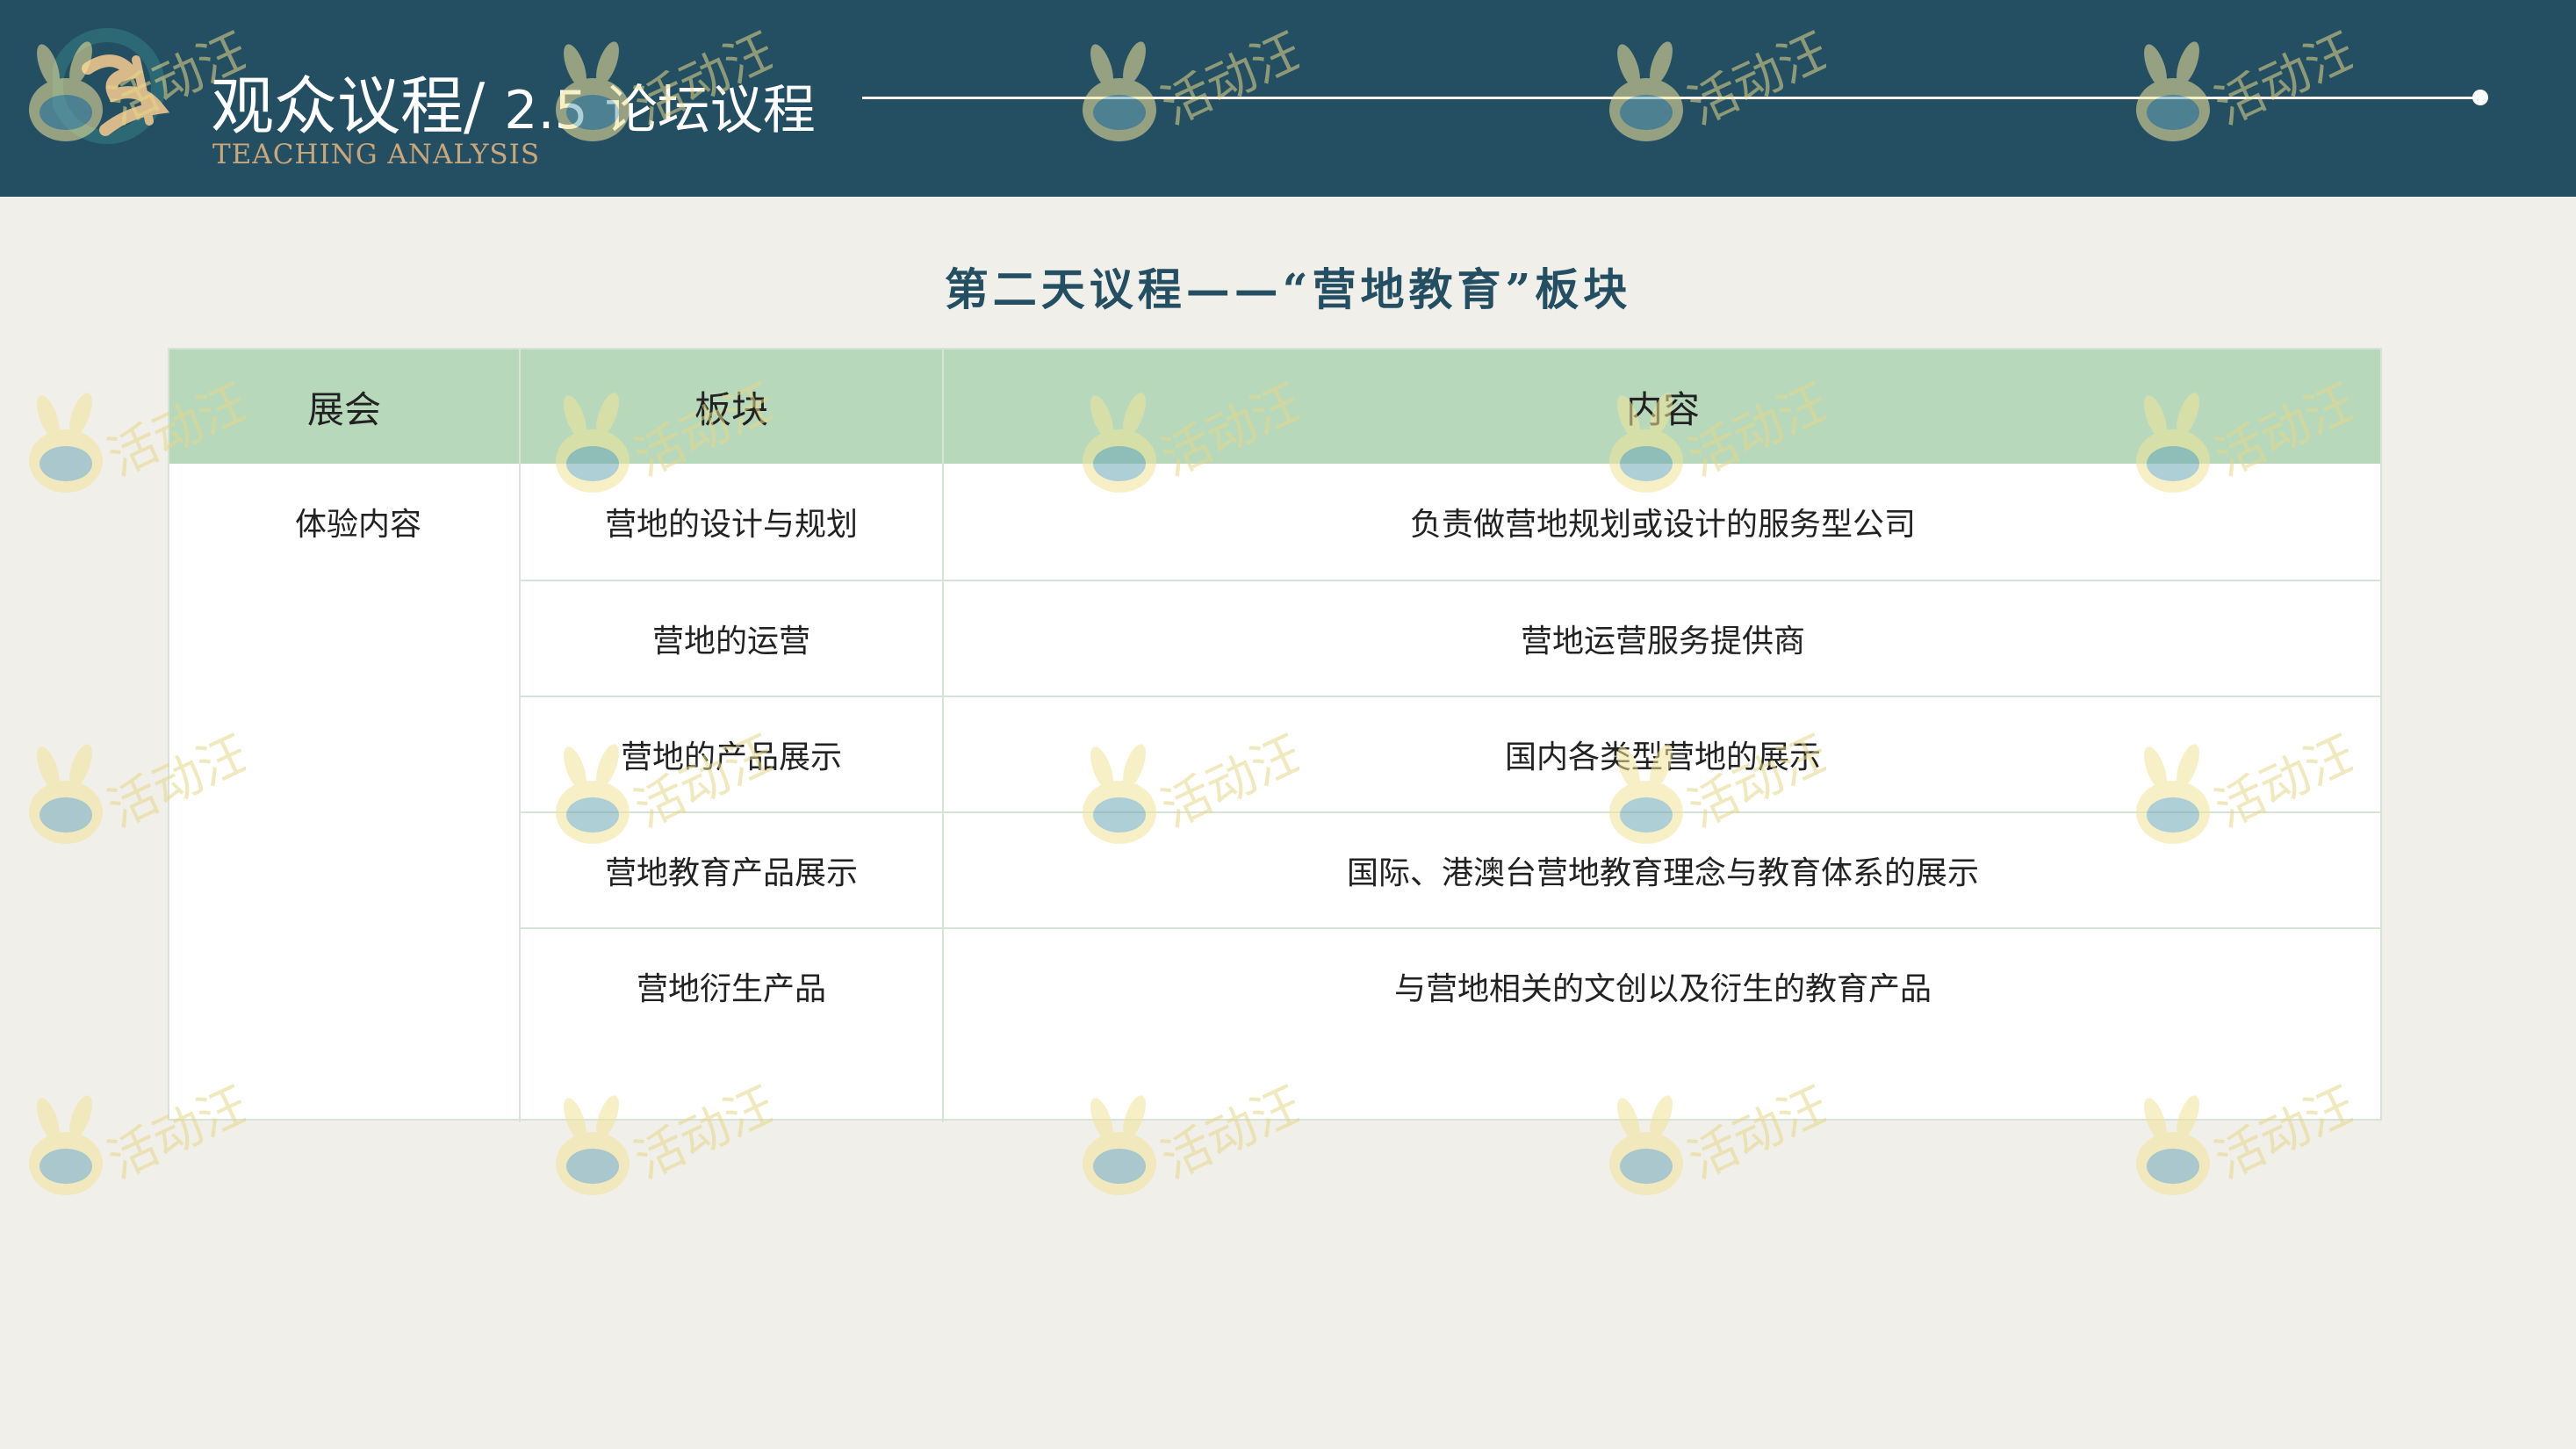 This screenshot has height=1449, width=2576. Describe the element at coordinates (348, 106) in the screenshot. I see `title-text: 观众议程/` at that location.